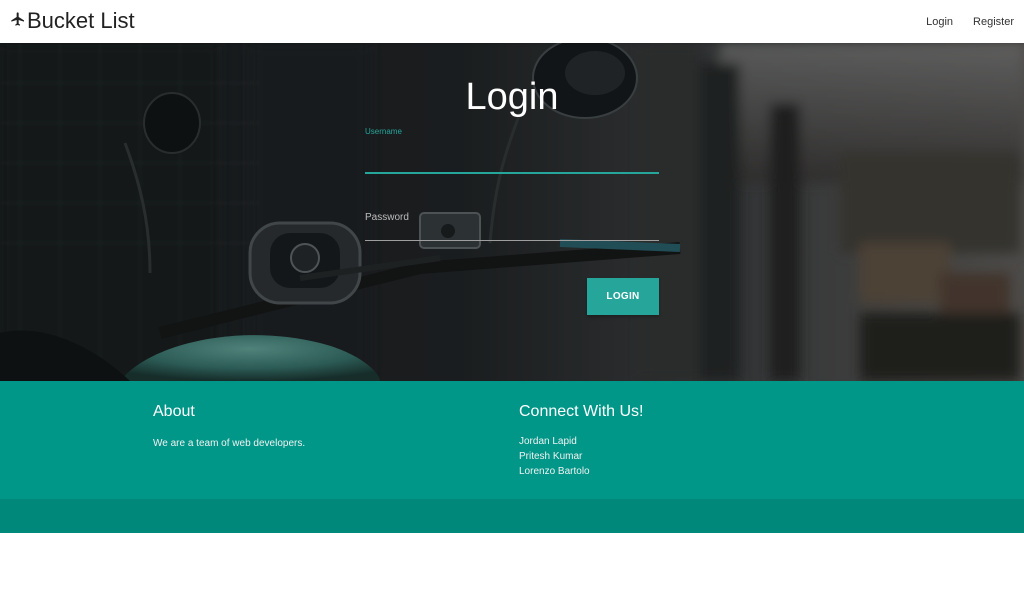  I want to click on airplane-icon, so click(18, 21).